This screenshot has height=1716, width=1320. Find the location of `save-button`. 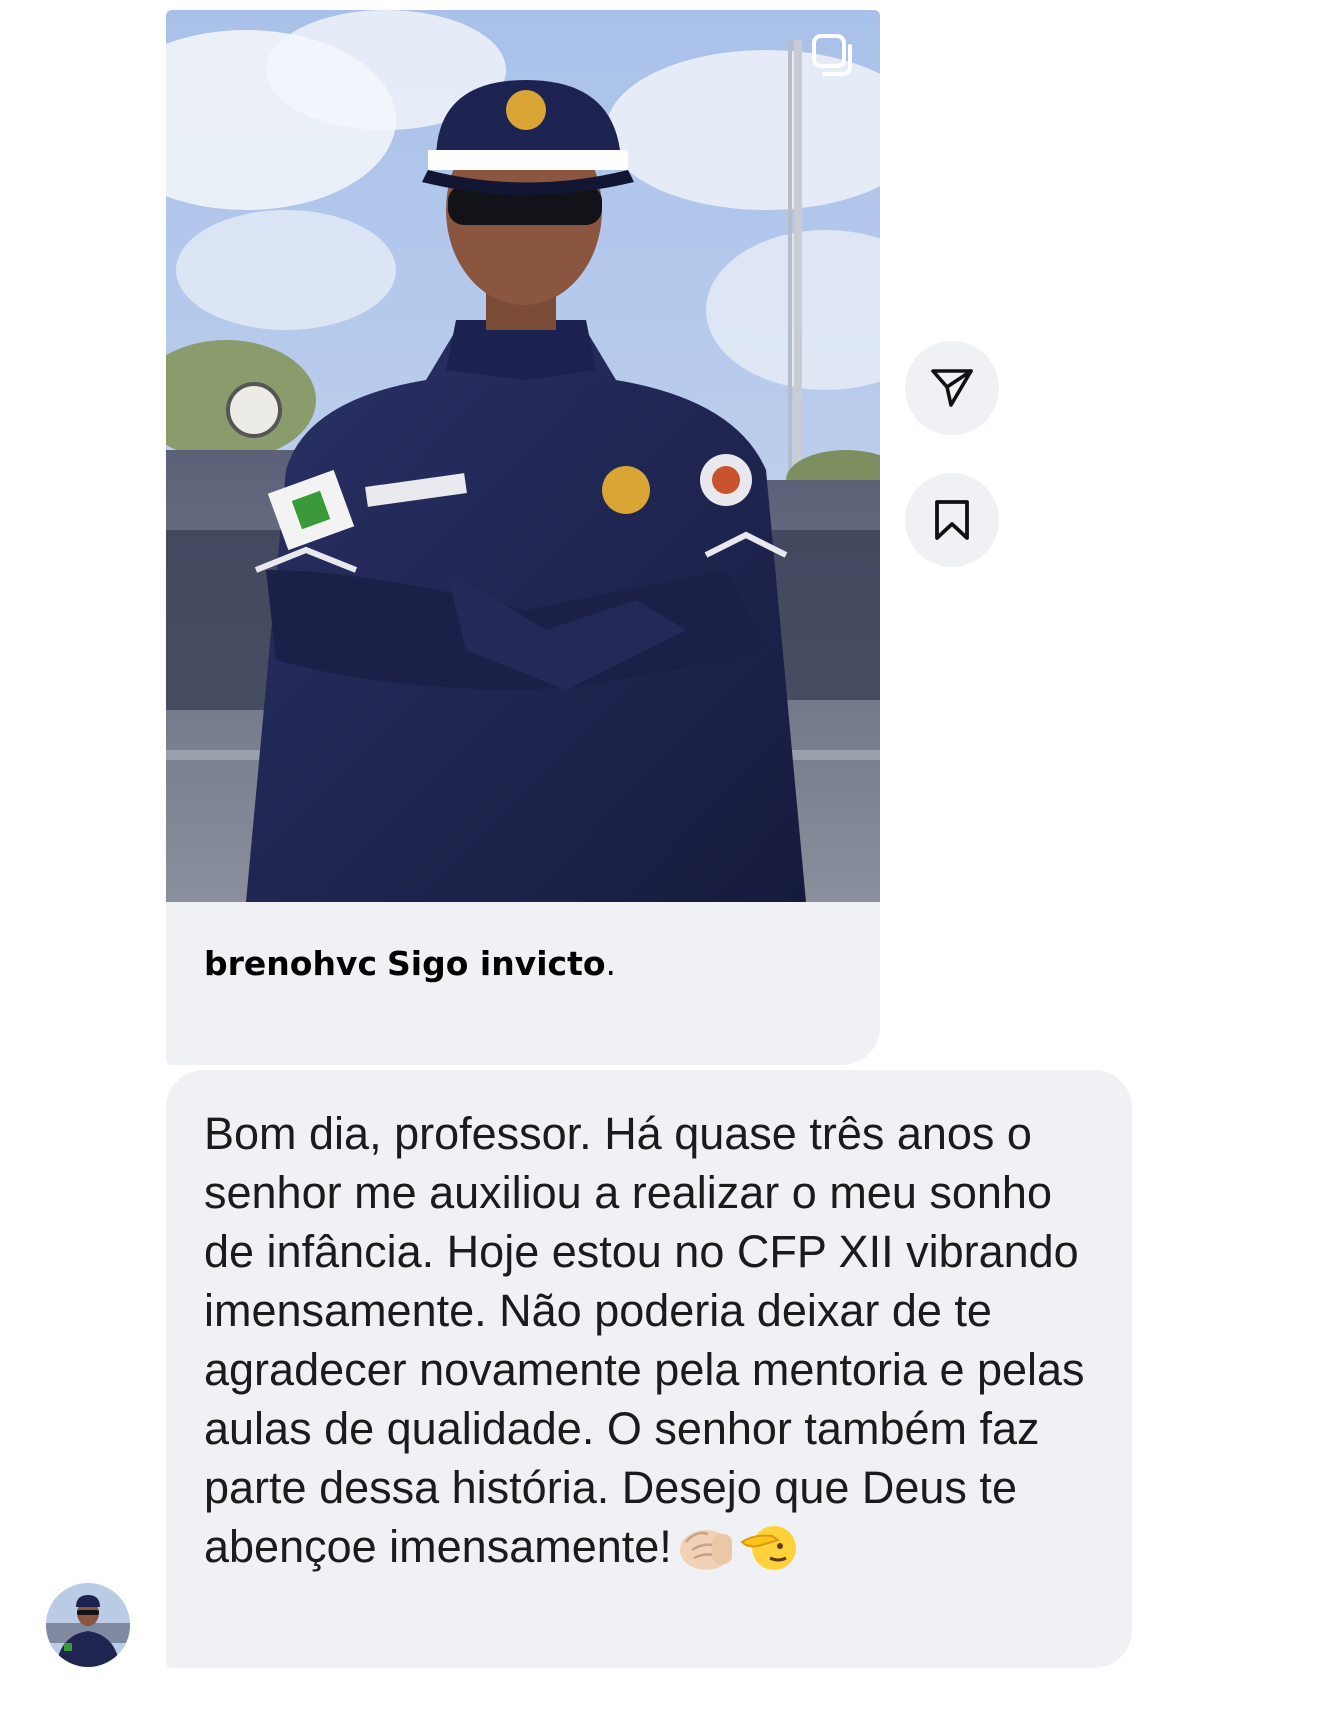

save-button is located at coordinates (952, 520).